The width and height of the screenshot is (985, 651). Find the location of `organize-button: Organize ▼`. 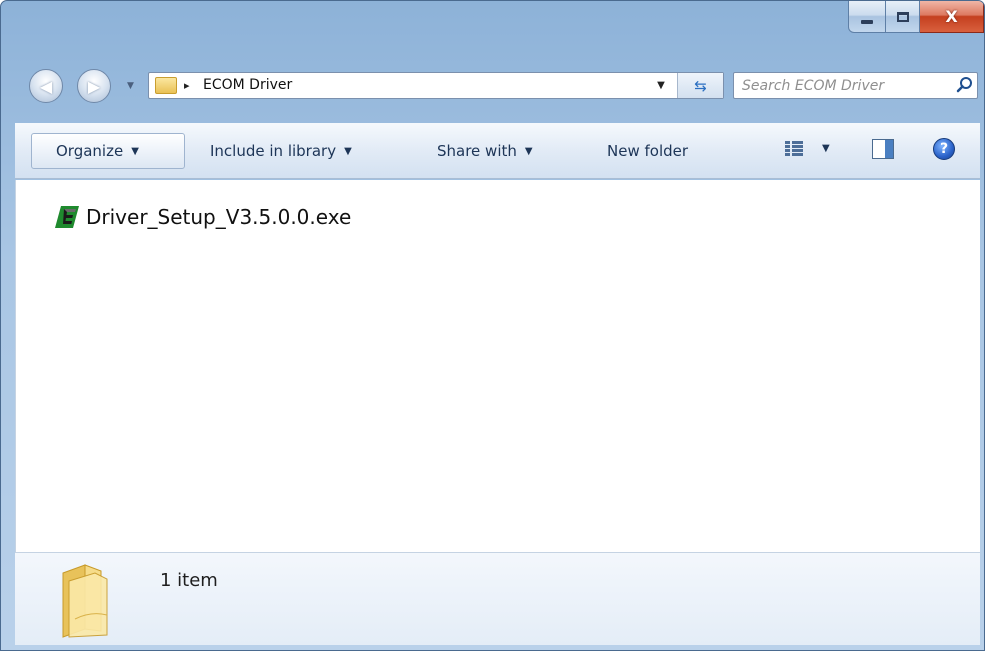

organize-button: Organize ▼ is located at coordinates (108, 151).